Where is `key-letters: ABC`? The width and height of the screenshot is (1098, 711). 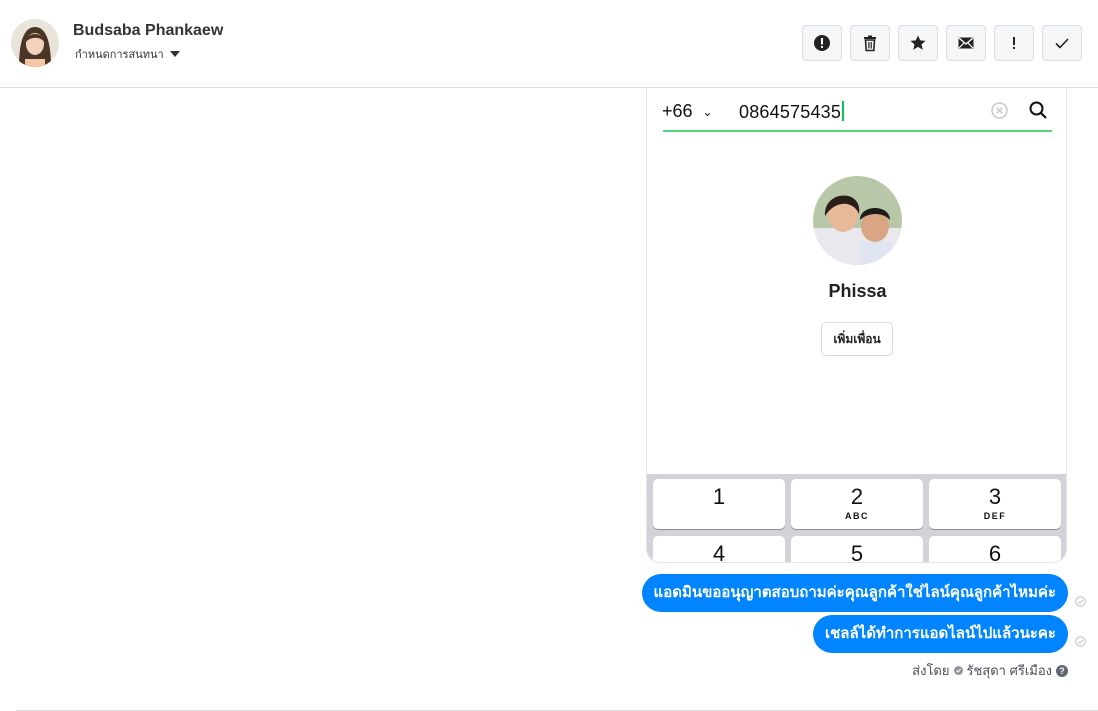 key-letters: ABC is located at coordinates (857, 516).